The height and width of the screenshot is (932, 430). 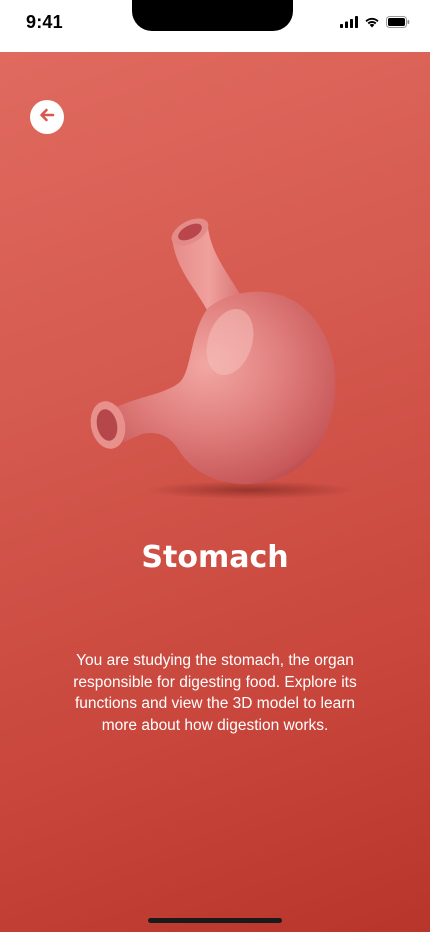 I want to click on back-button, so click(x=47, y=117).